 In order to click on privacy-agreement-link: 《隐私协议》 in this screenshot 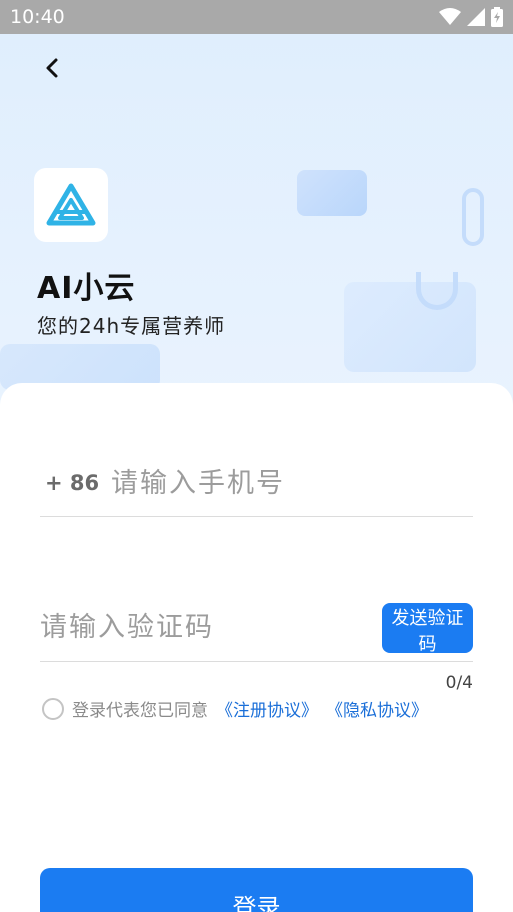, I will do `click(377, 708)`.